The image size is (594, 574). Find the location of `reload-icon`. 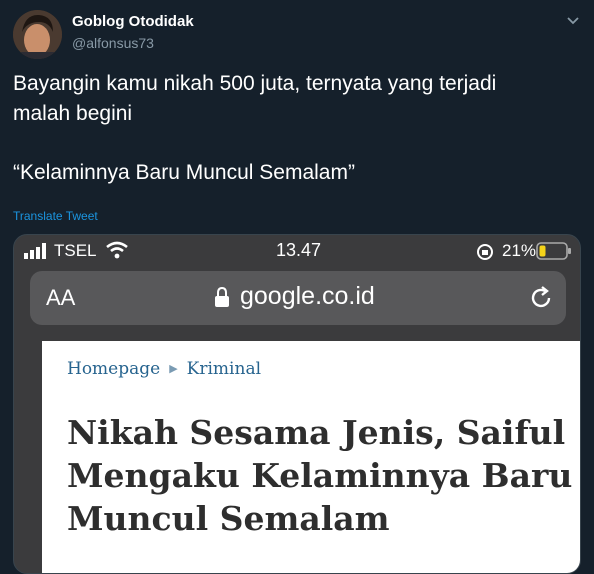

reload-icon is located at coordinates (541, 298).